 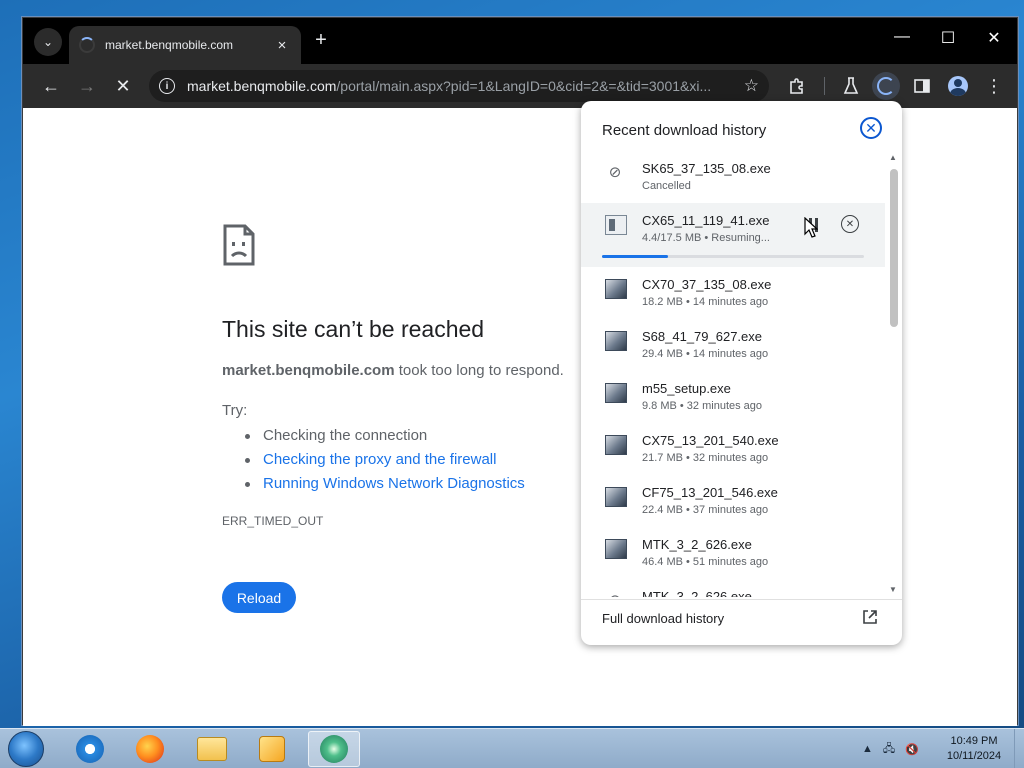 I want to click on arrow-right-icon: →, so click(x=87, y=85).